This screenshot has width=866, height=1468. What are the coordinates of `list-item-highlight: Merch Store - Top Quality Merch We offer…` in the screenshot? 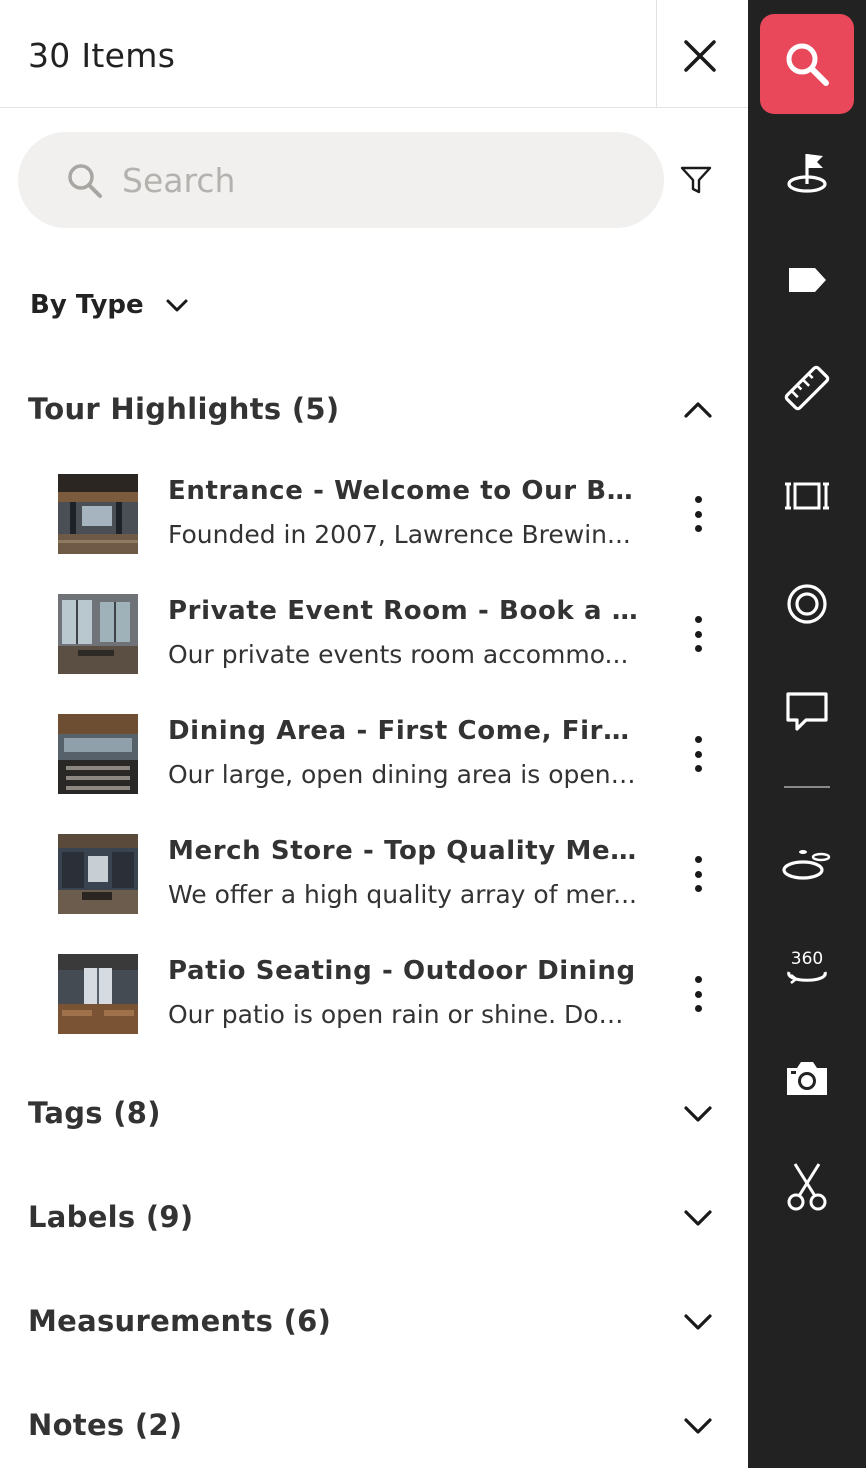 It's located at (374, 884).